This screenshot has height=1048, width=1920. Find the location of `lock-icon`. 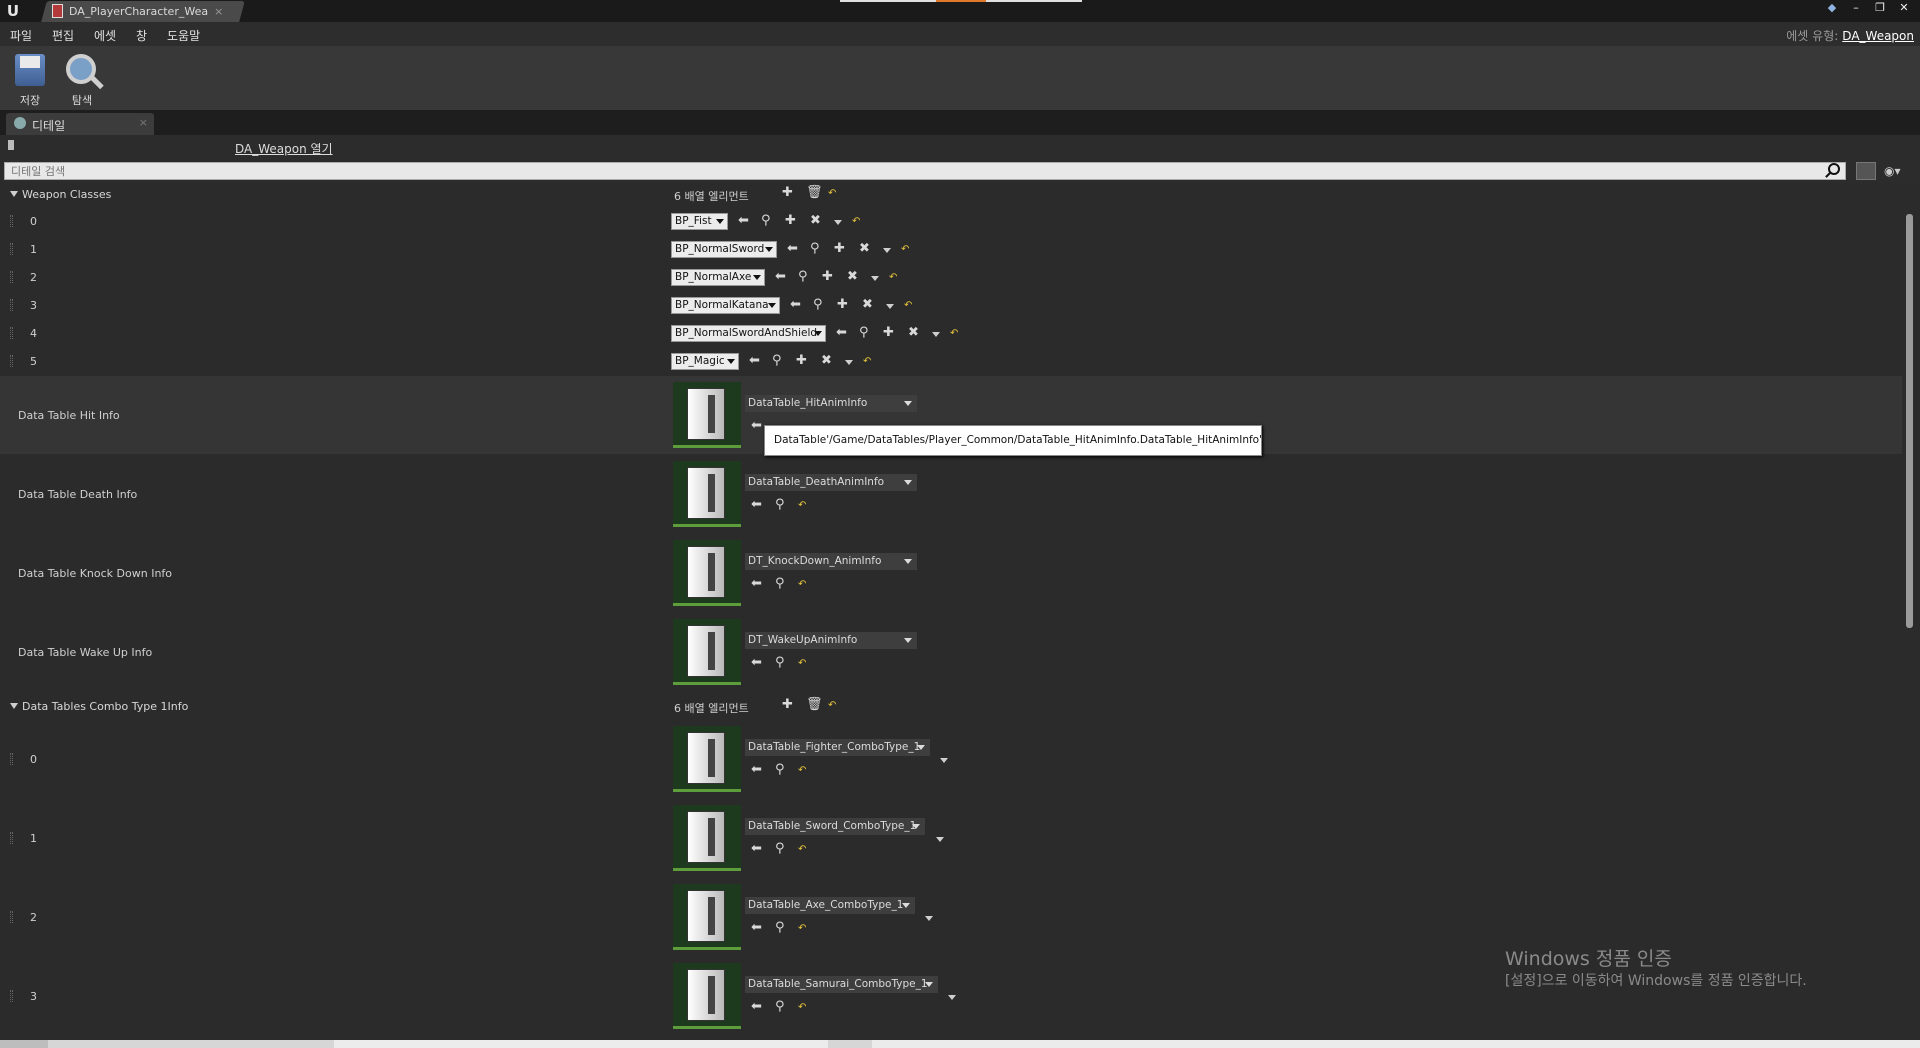

lock-icon is located at coordinates (11, 145).